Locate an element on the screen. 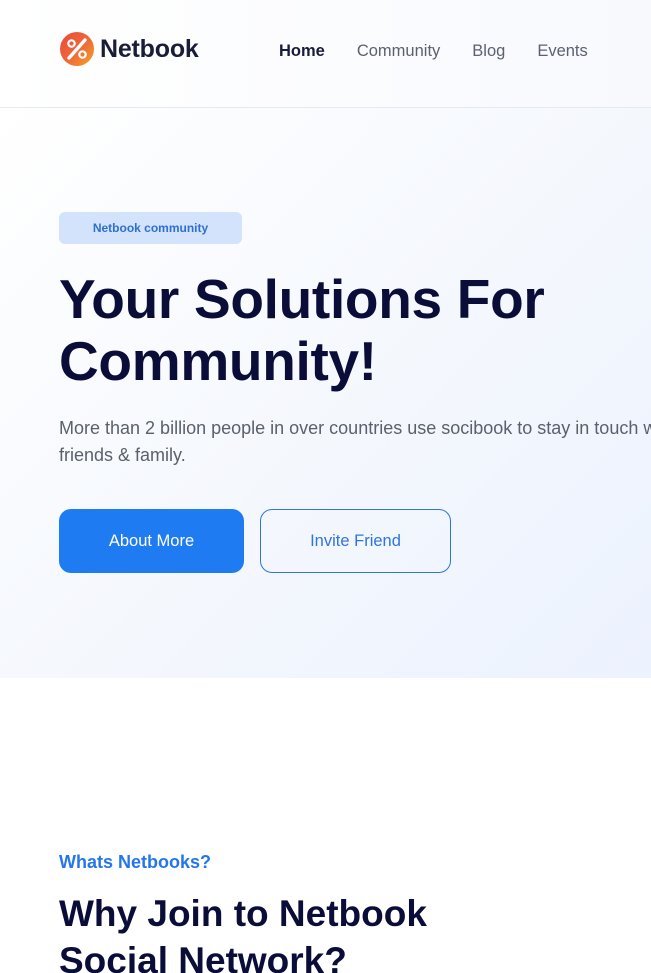  about-more-button: About More is located at coordinates (151, 541).